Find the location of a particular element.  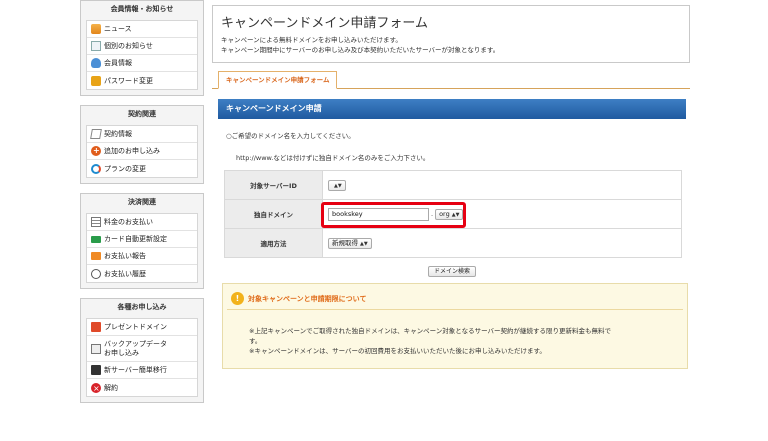

document-icon is located at coordinates (96, 46).